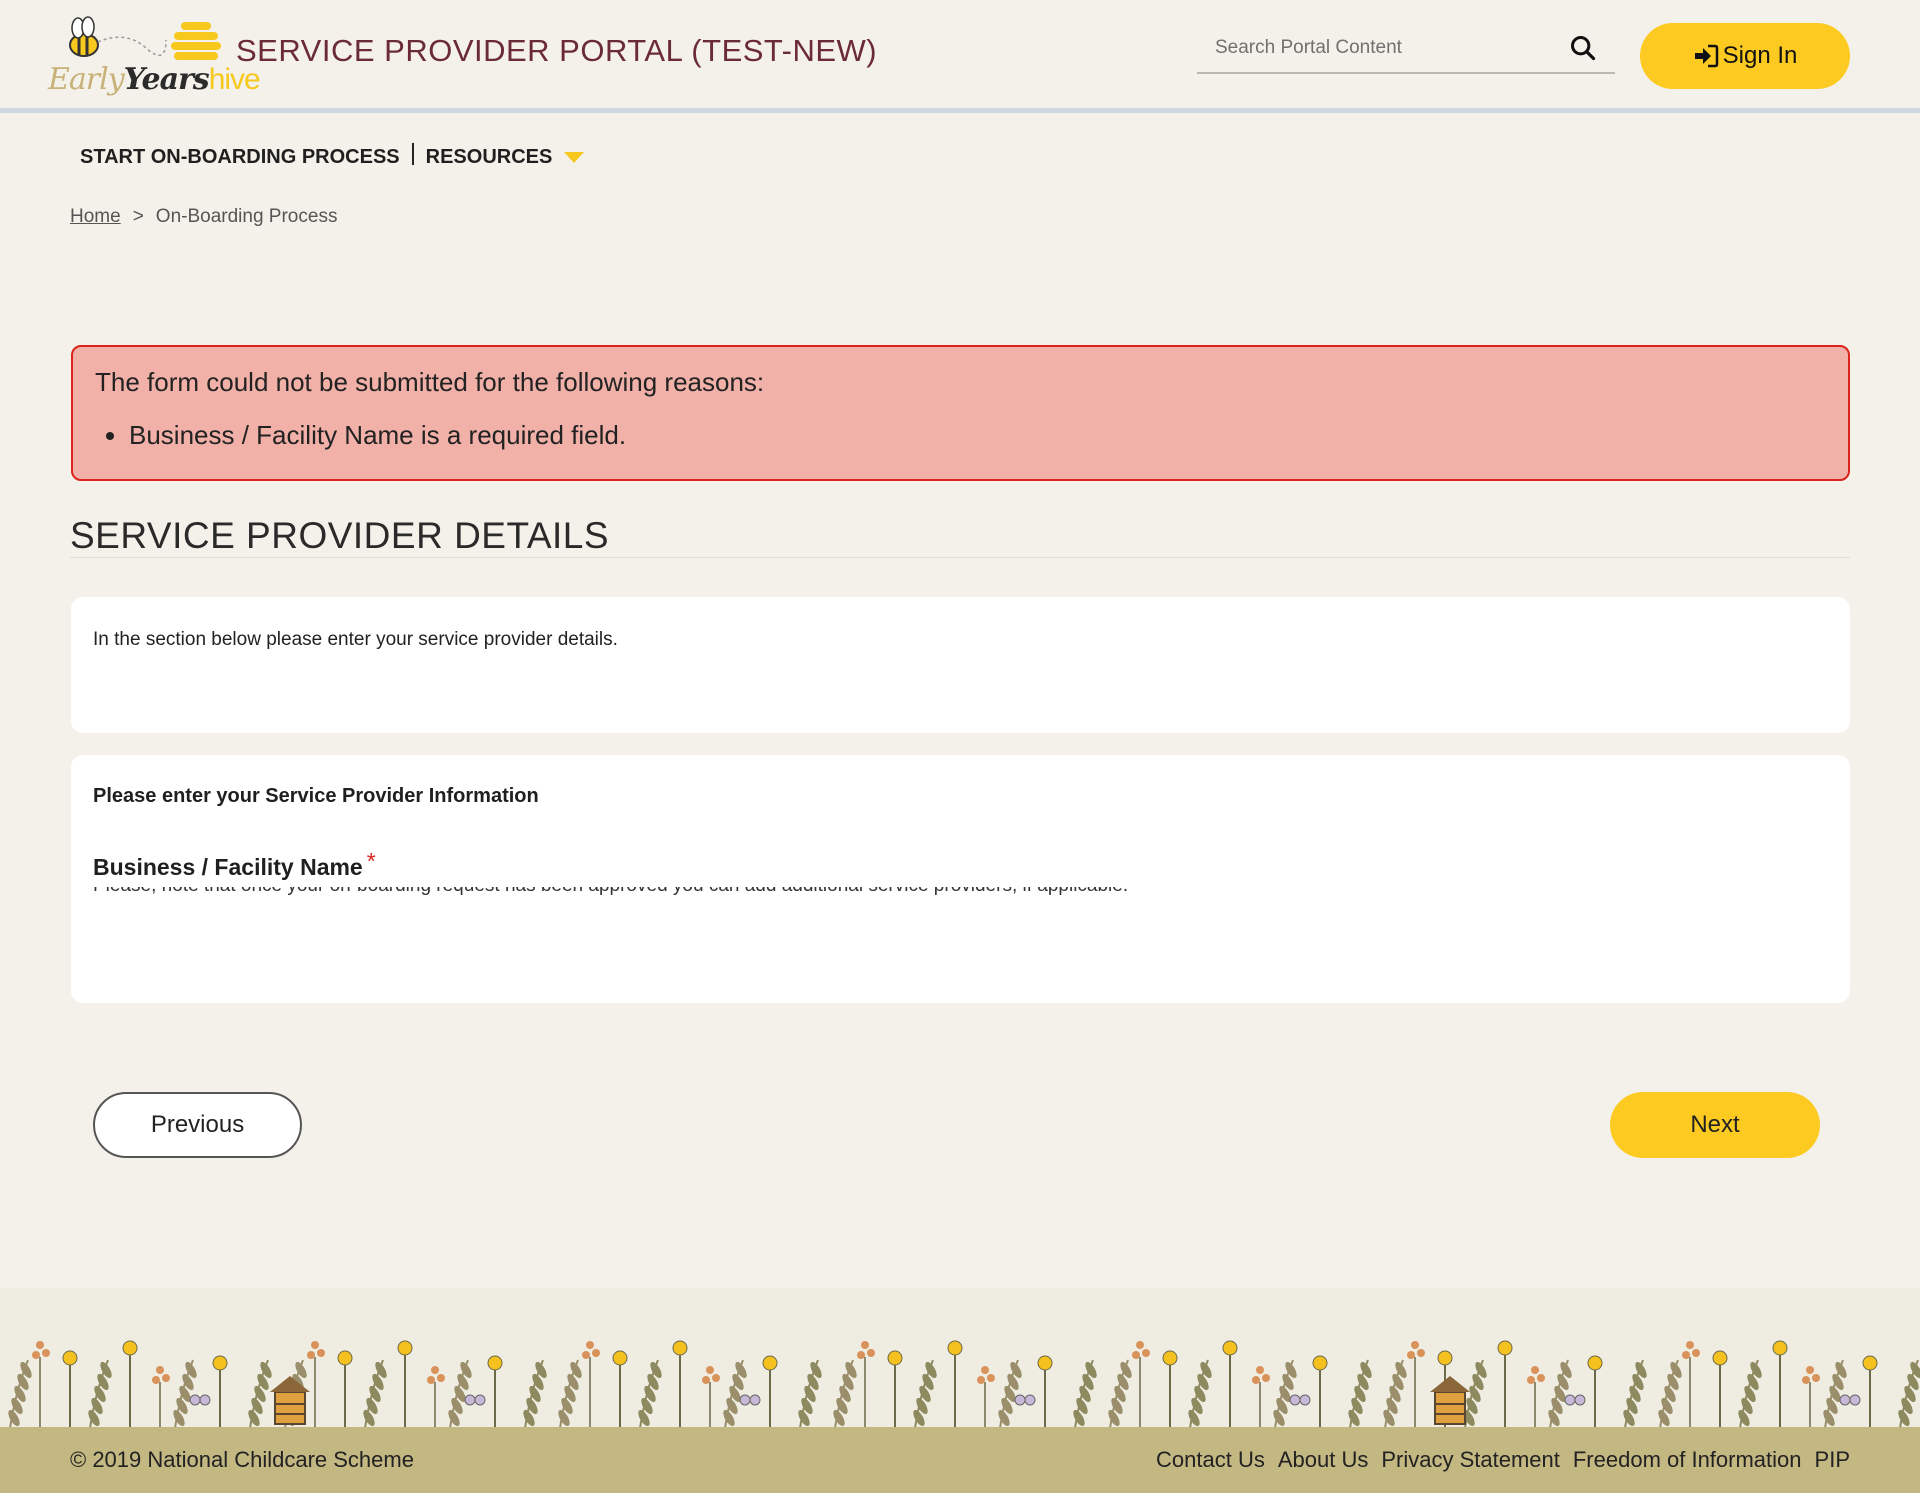 This screenshot has width=1920, height=1493. I want to click on sign-in-button: Sign In, so click(1745, 56).